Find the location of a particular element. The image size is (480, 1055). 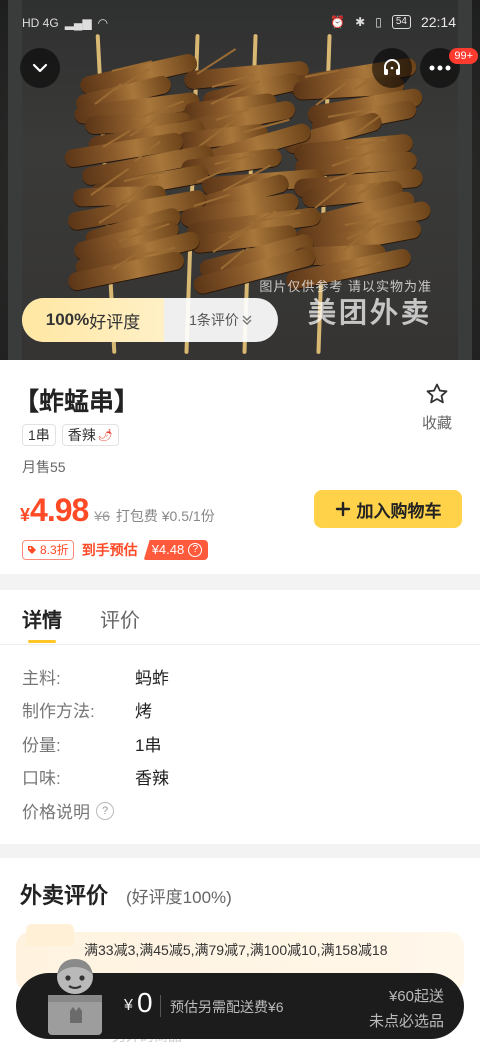

cart-bar: ¥ 0 预估另需配送费¥6 ¥60起送 未点必选品 is located at coordinates (240, 999).